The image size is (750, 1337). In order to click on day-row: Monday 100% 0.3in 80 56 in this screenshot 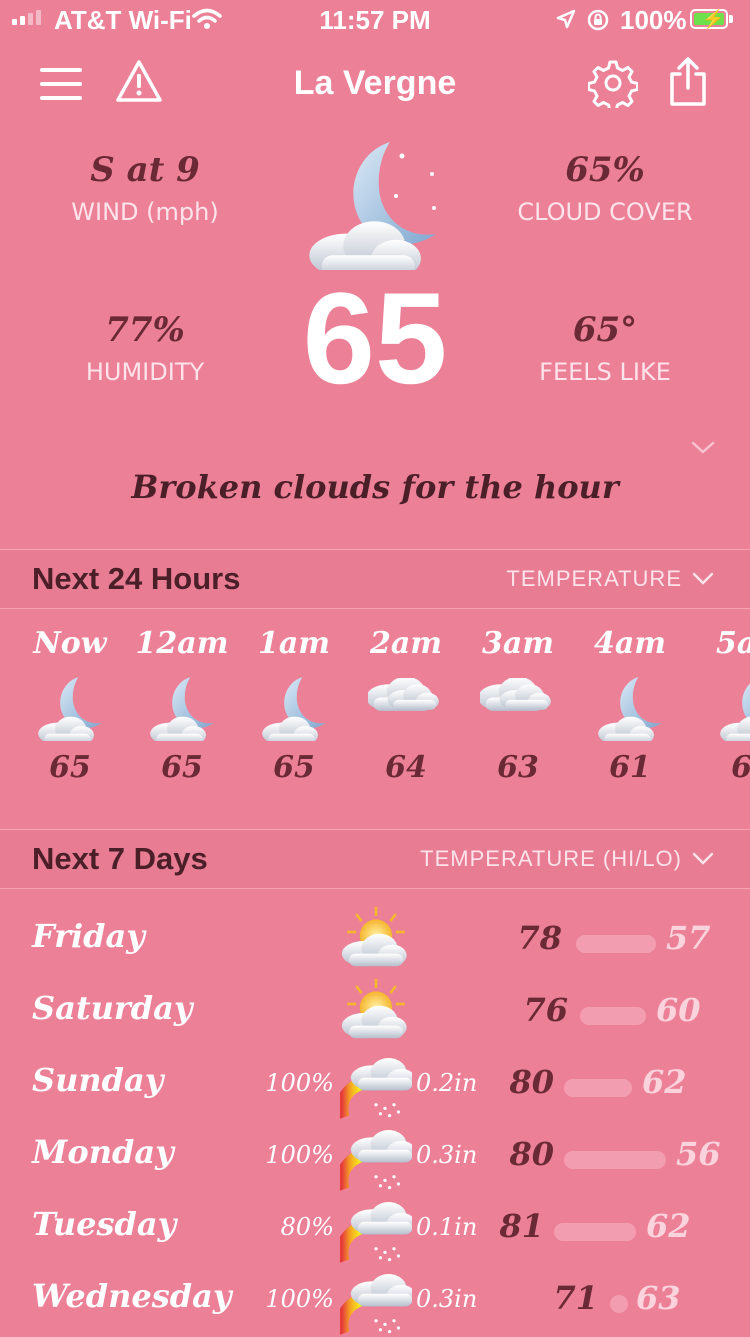, I will do `click(375, 1157)`.